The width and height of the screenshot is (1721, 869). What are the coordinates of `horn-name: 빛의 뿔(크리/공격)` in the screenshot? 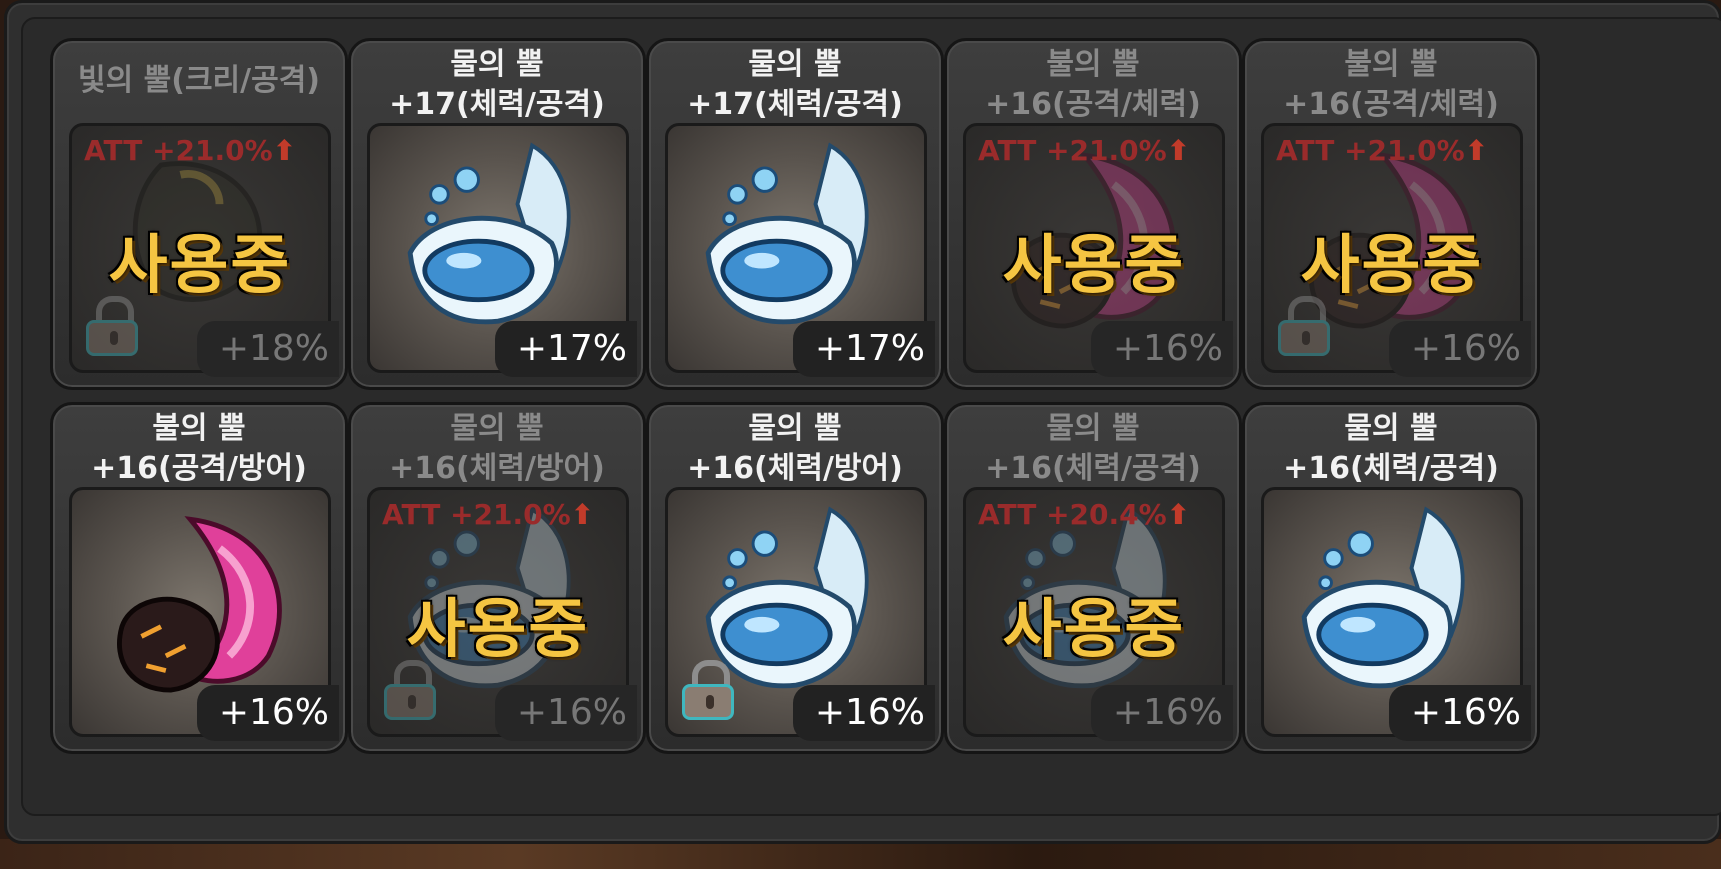 It's located at (199, 80).